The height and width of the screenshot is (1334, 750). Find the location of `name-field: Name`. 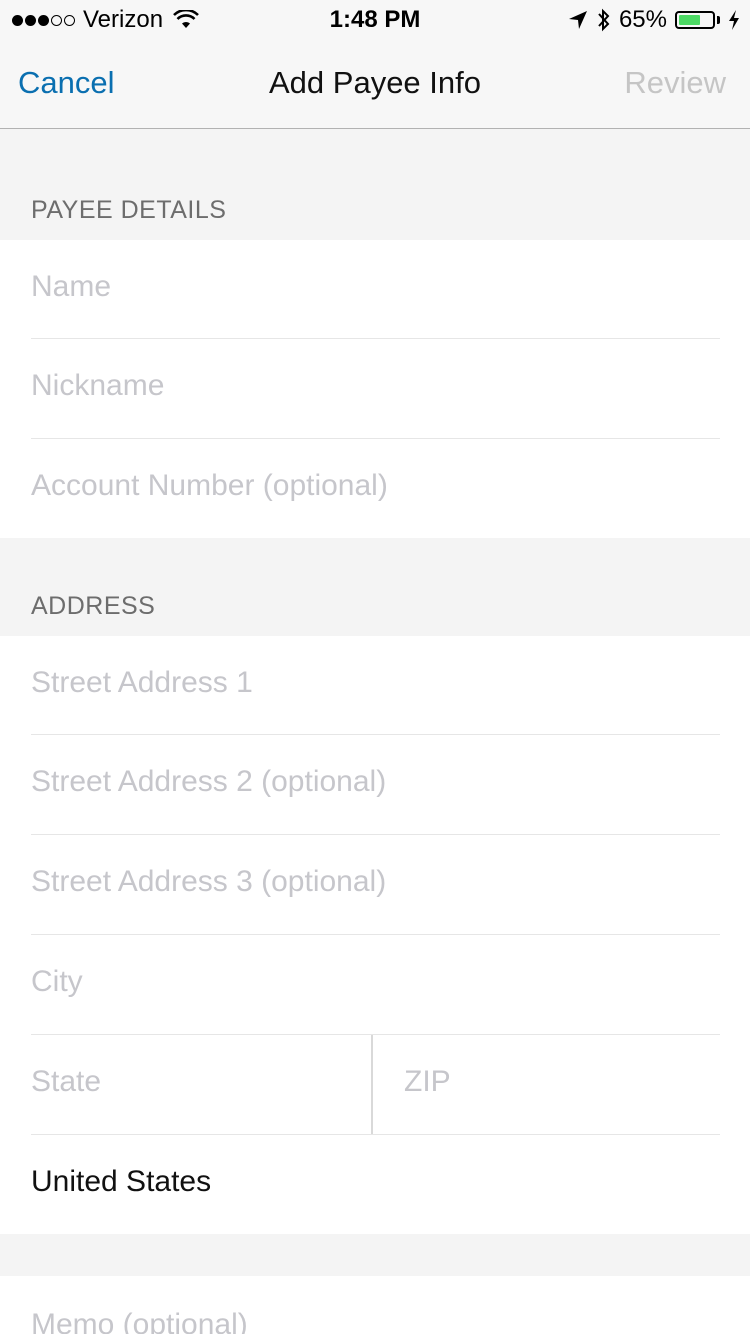

name-field: Name is located at coordinates (375, 290).